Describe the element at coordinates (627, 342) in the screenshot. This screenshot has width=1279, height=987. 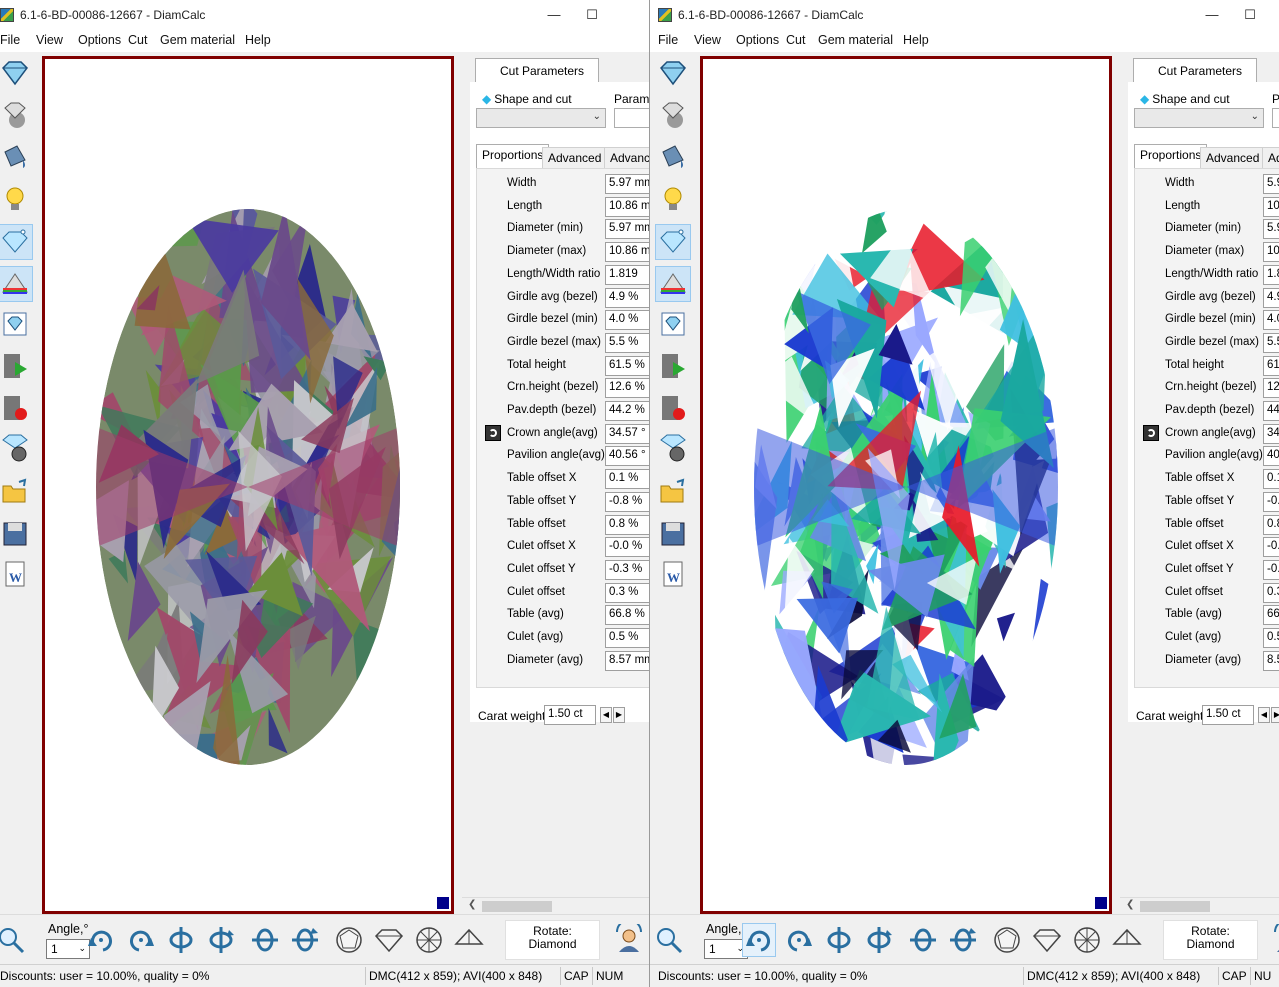
I see `prop-value-field: 5.5 %` at that location.